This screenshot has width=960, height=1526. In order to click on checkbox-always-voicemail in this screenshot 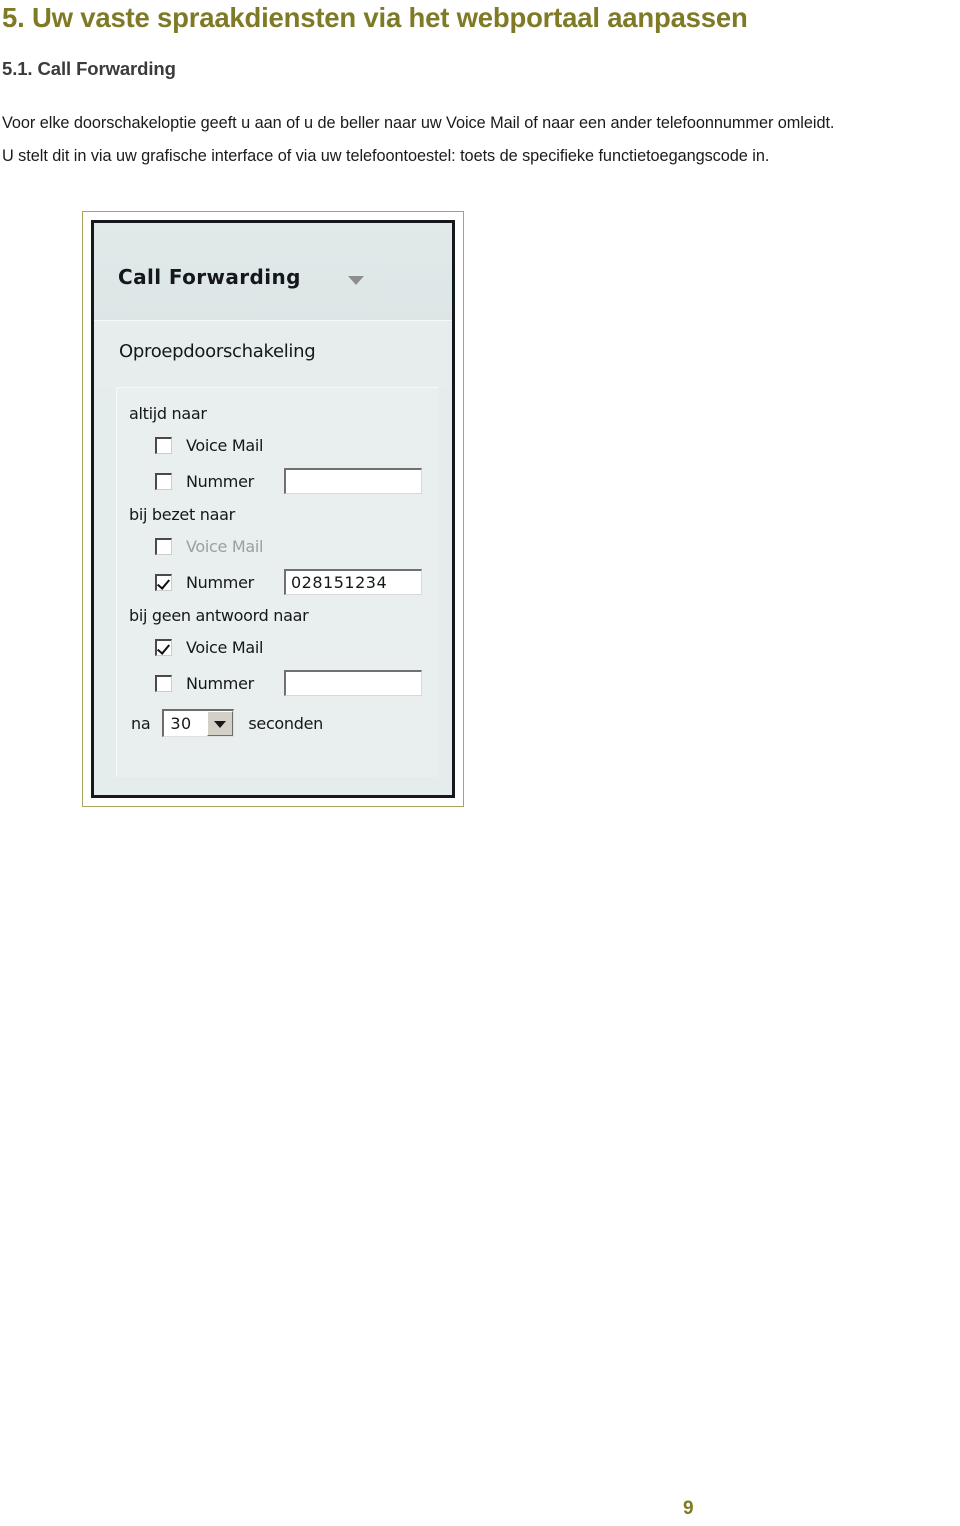, I will do `click(163, 445)`.